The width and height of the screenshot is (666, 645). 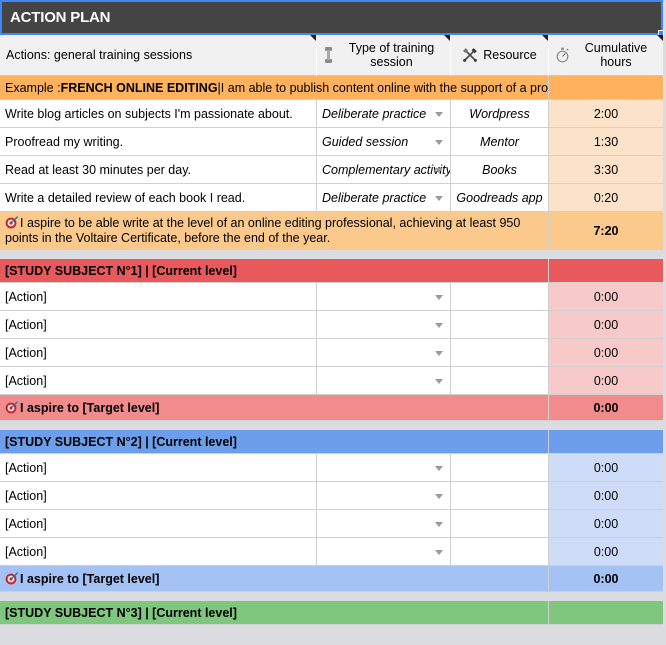 What do you see at coordinates (90, 407) in the screenshot?
I see `aspiration-text: I aspire to [Target level]` at bounding box center [90, 407].